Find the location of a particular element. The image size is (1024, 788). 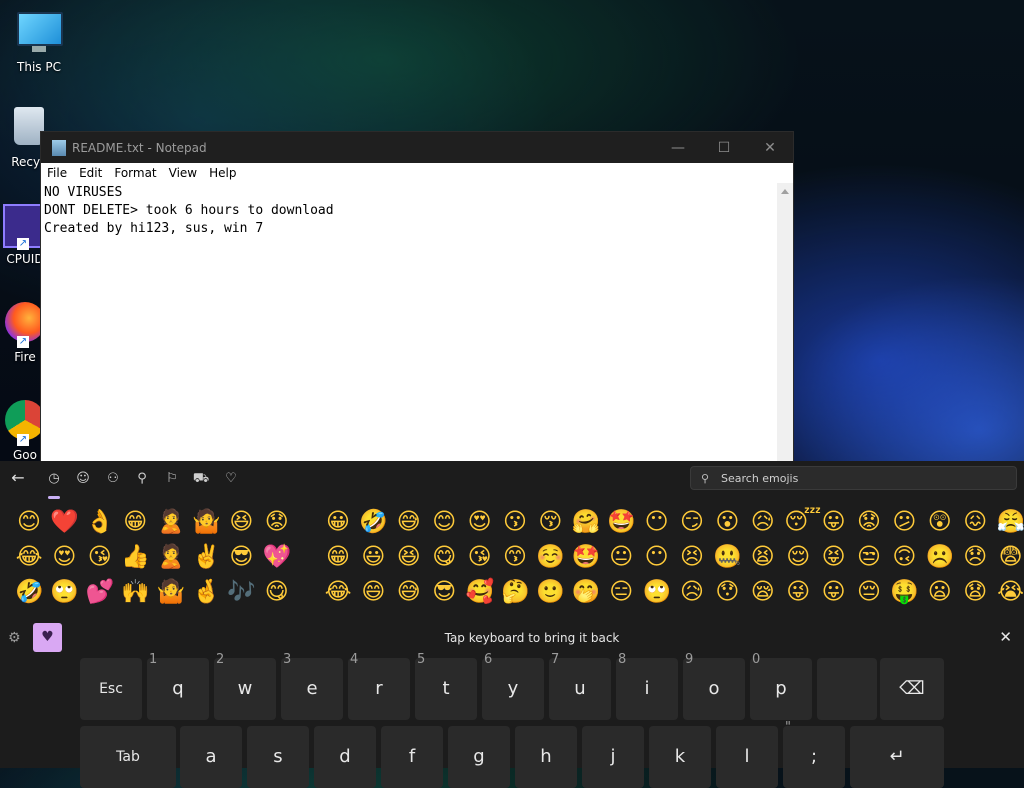

recent-emoji: 😎 is located at coordinates (241, 557).